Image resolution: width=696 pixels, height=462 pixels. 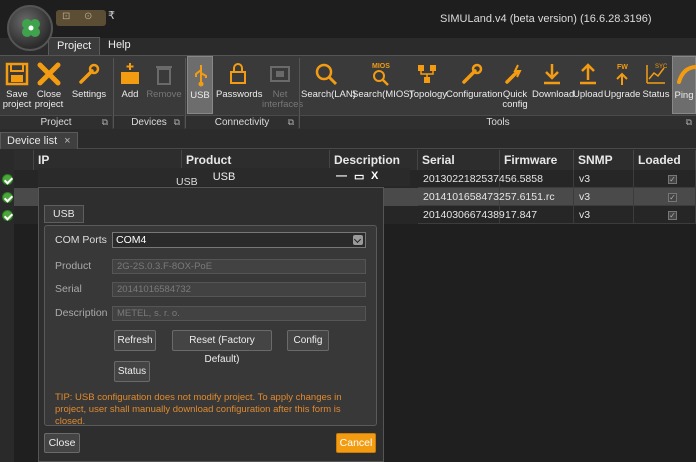 What do you see at coordinates (461, 197) in the screenshot?
I see `serial-cell: 20141016584732` at bounding box center [461, 197].